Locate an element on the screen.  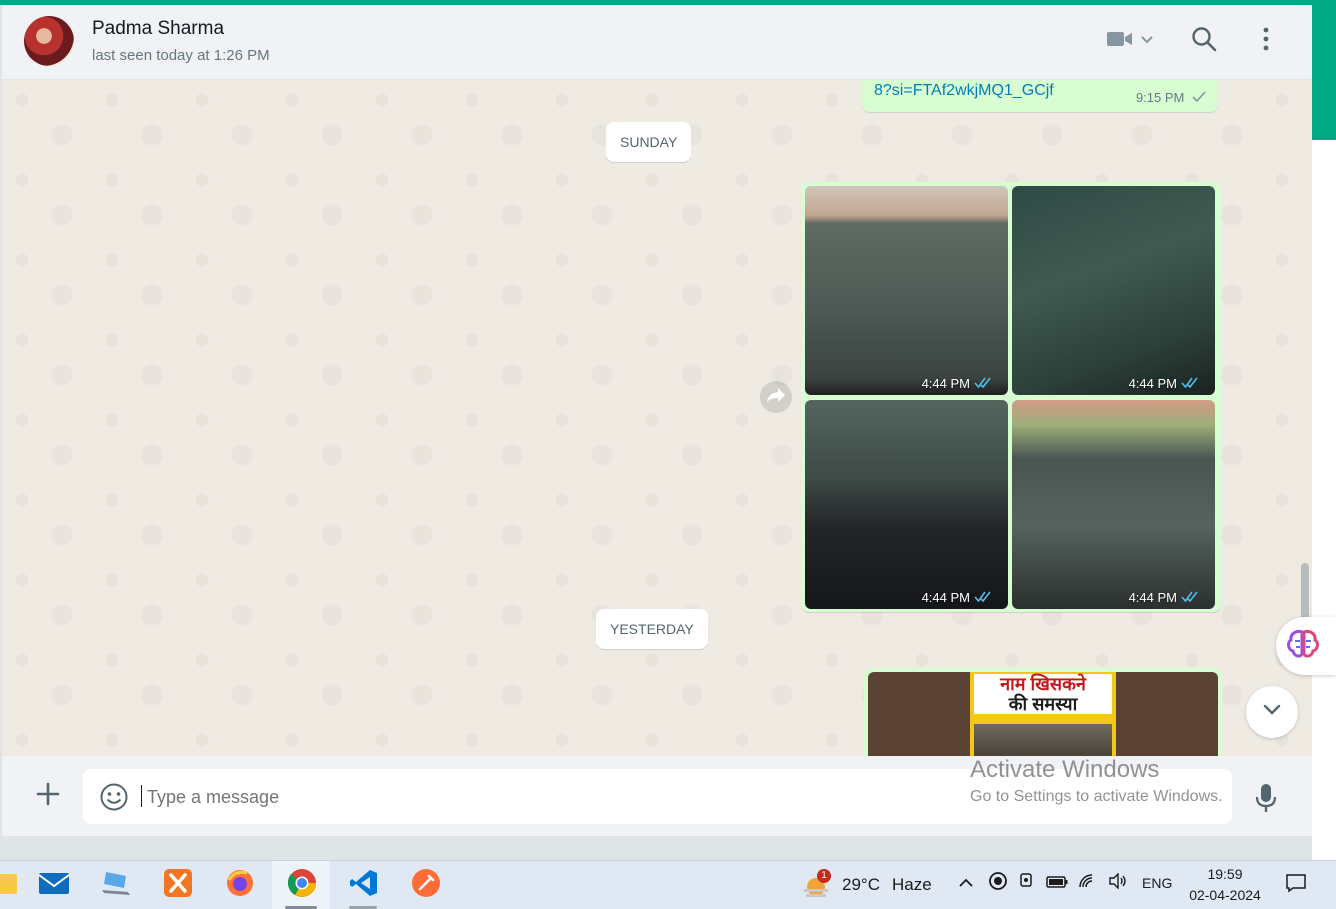
vscode-icon is located at coordinates (364, 885).